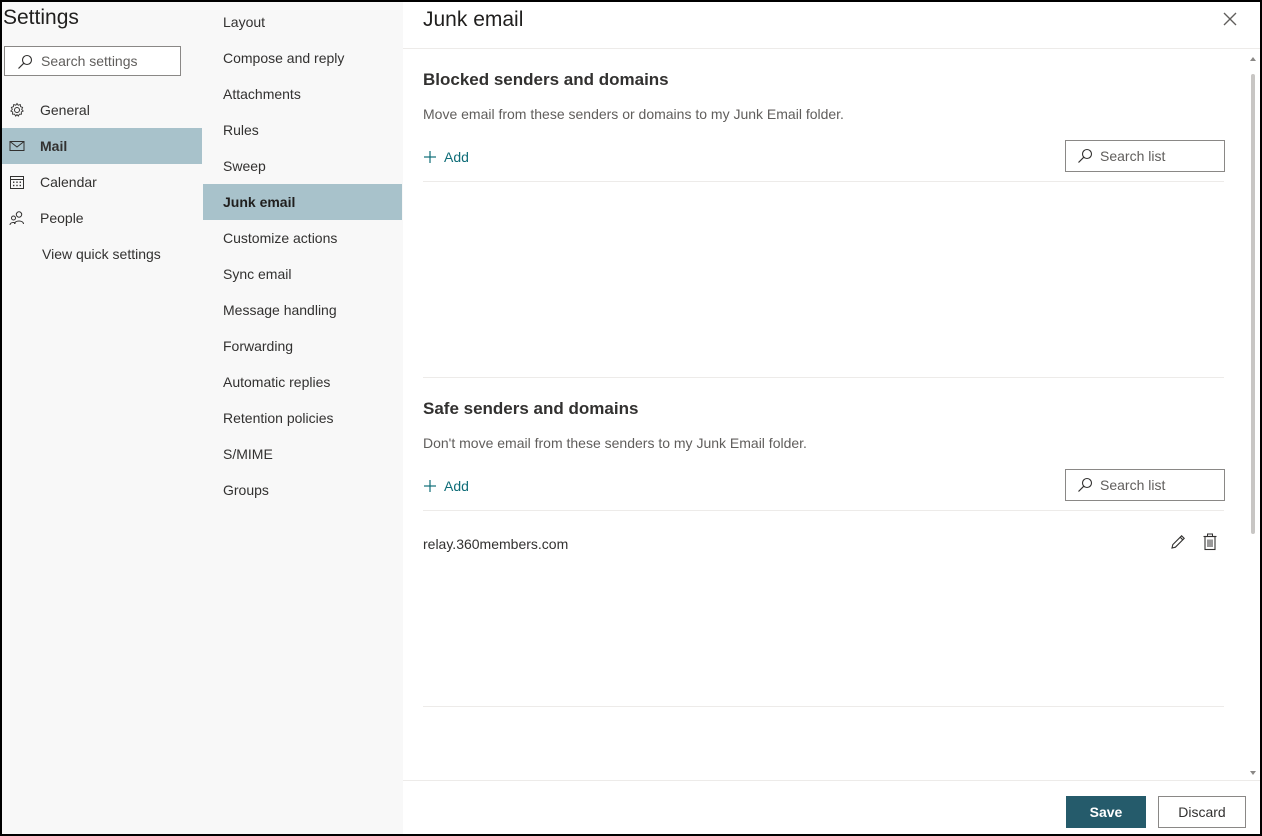 This screenshot has width=1262, height=836. What do you see at coordinates (241, 130) in the screenshot?
I see `subnav-item-label: Rules` at bounding box center [241, 130].